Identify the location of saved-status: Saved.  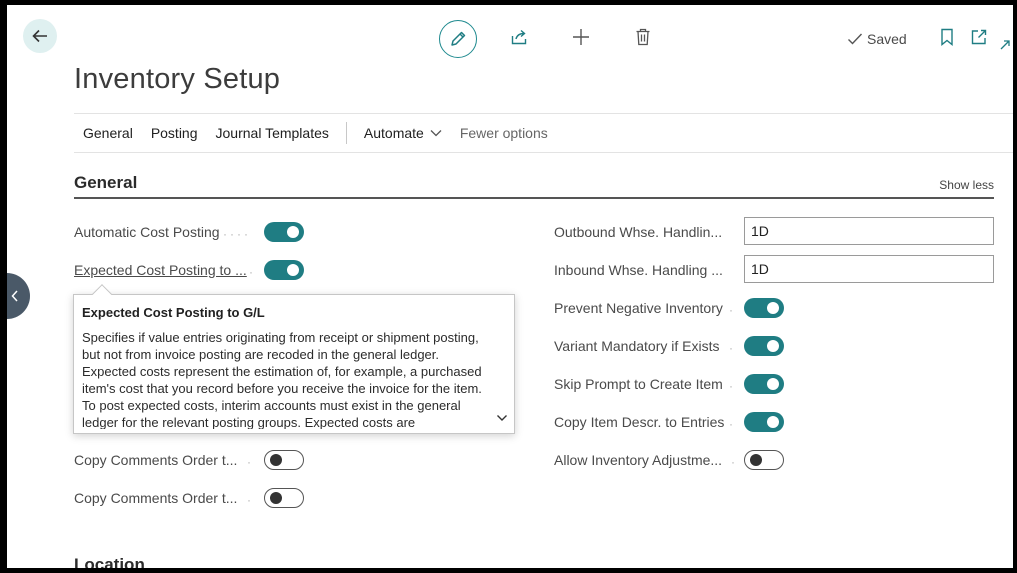
(877, 39).